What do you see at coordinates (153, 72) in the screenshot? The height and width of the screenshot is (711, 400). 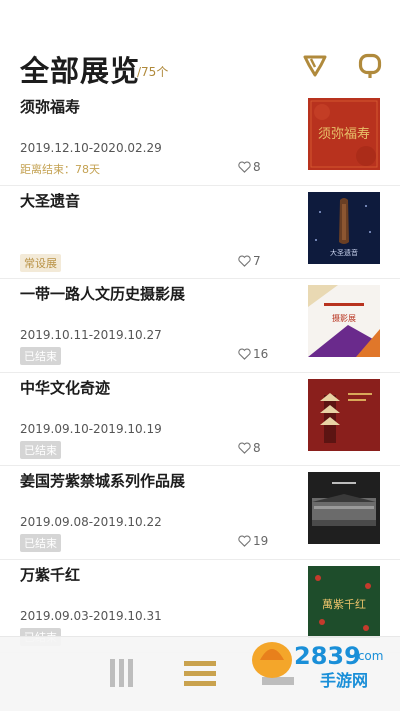 I see `exhibition-count: /75个` at bounding box center [153, 72].